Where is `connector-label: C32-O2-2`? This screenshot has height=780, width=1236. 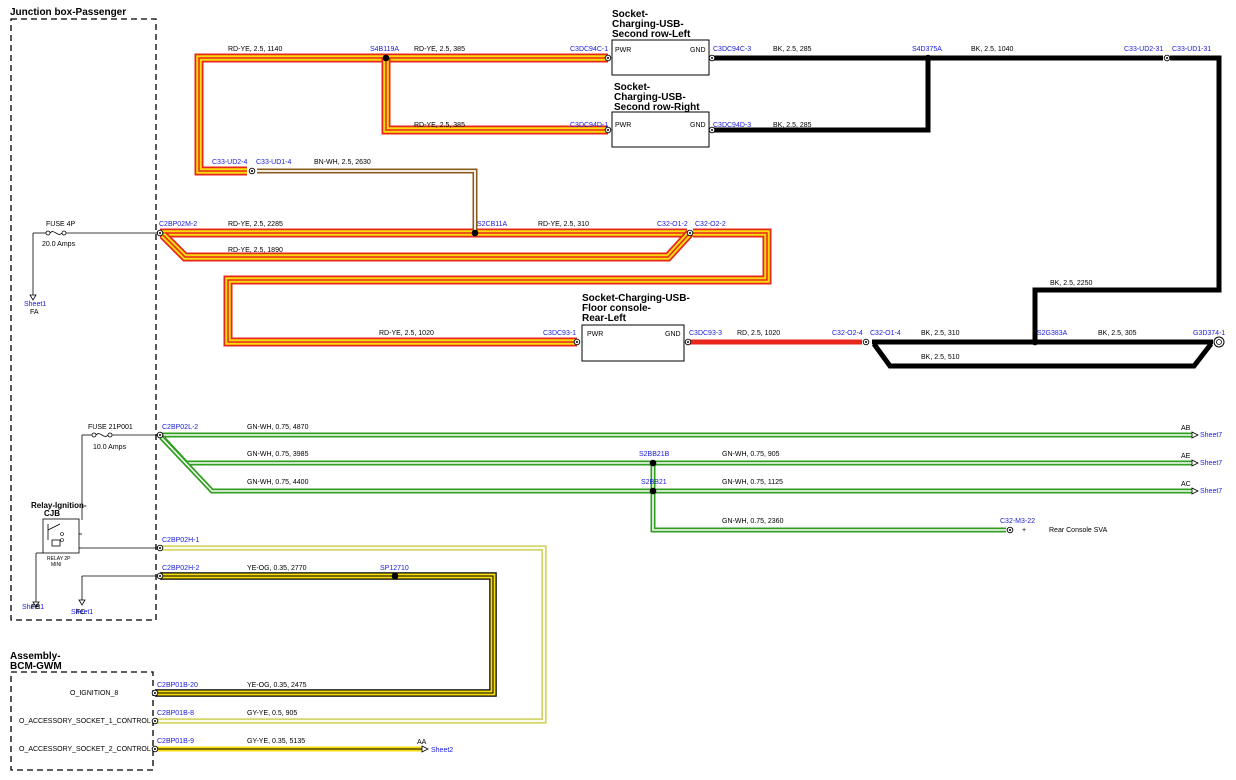
connector-label: C32-O2-2 is located at coordinates (710, 224).